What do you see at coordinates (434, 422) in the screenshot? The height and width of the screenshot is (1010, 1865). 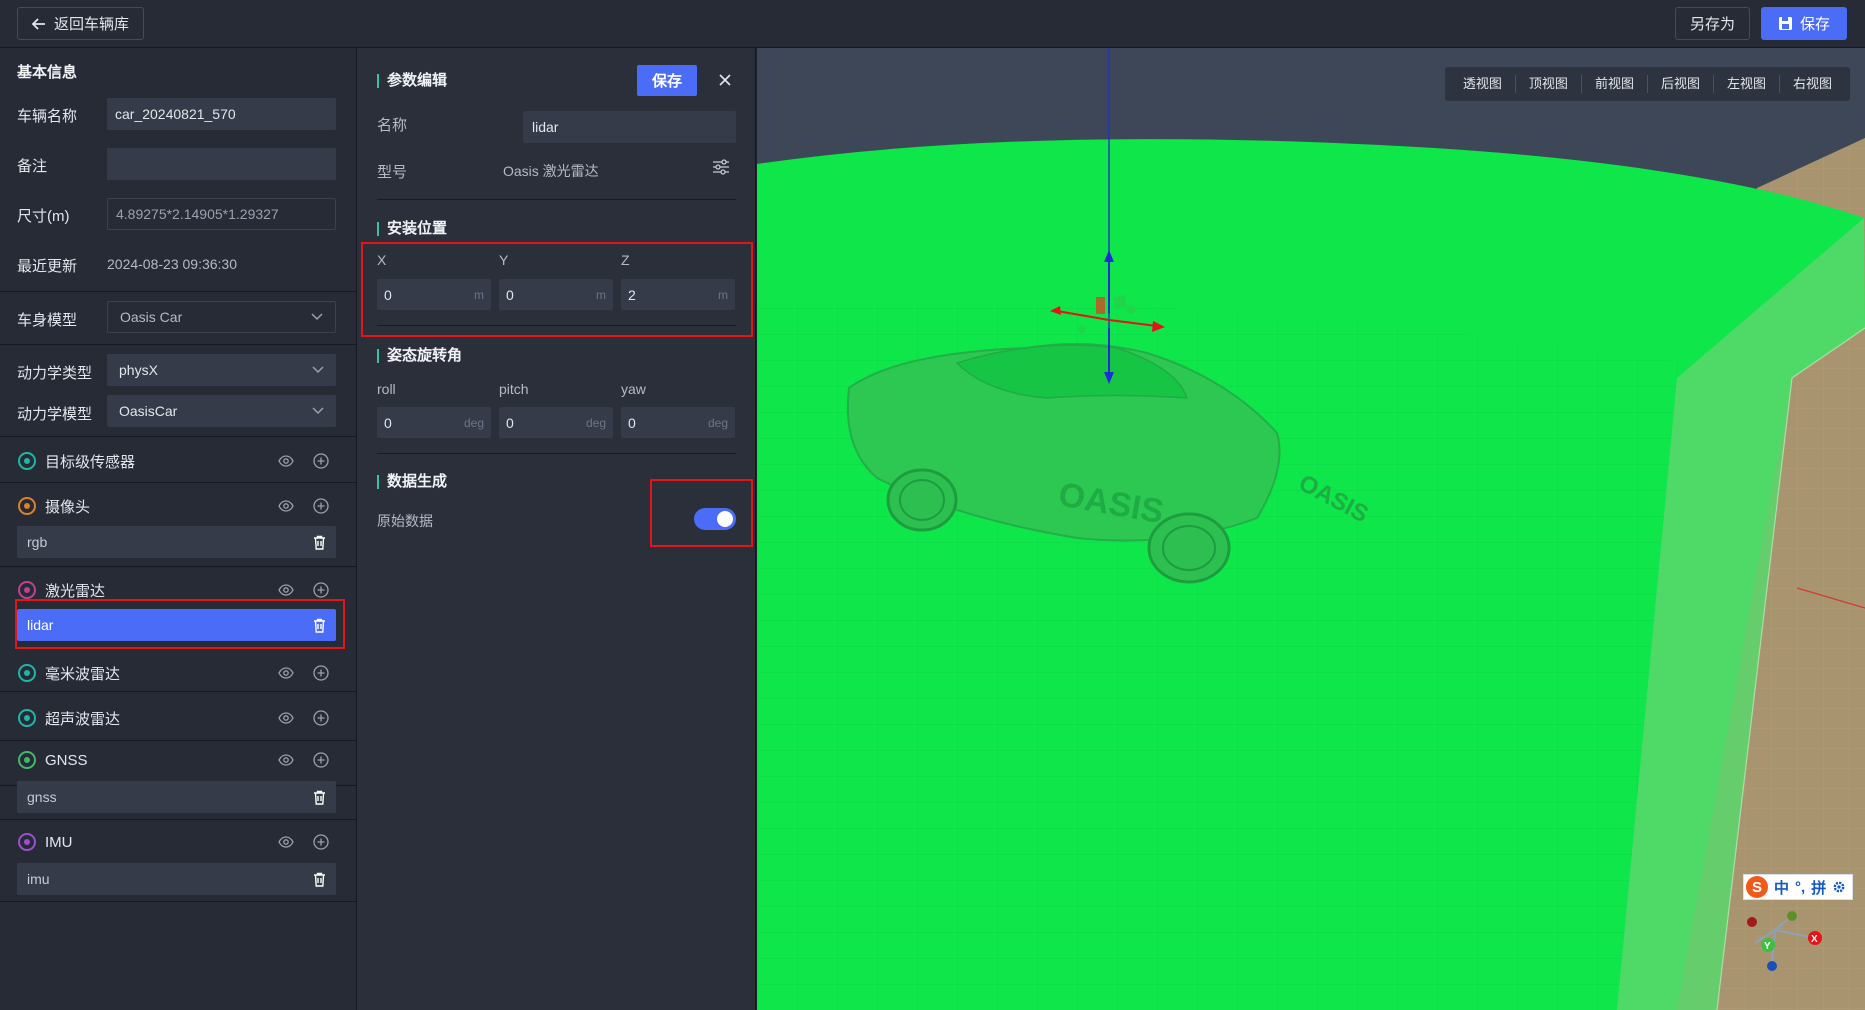 I see `roll-input: 0 deg` at bounding box center [434, 422].